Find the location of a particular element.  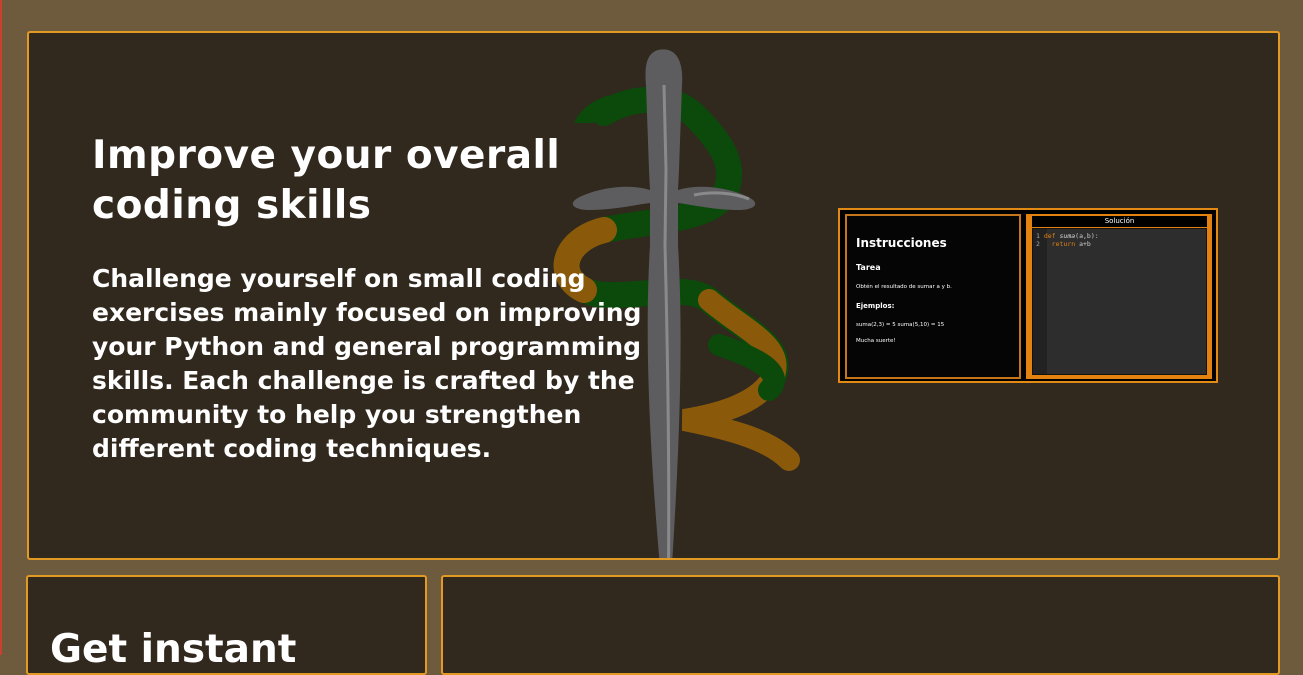

task-label: Tarea is located at coordinates (868, 267).